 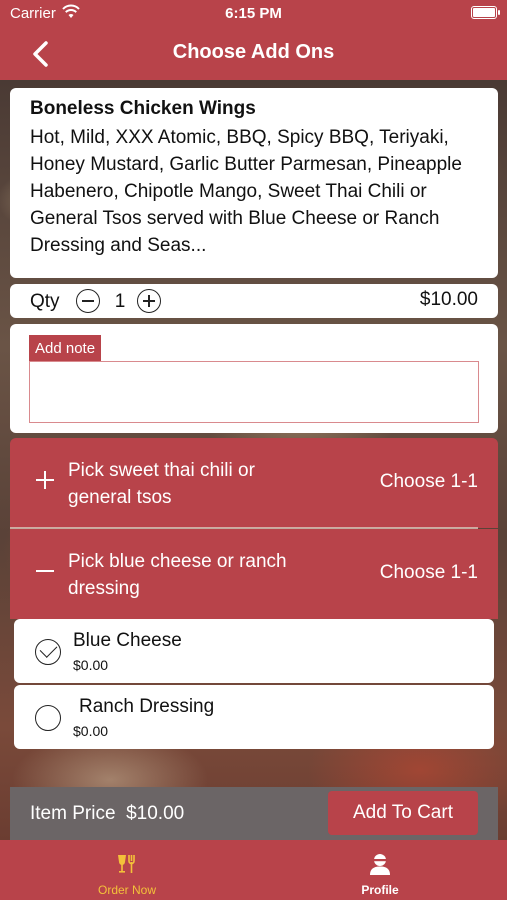 I want to click on tab-bar: Order Now Profile, so click(x=253, y=870).